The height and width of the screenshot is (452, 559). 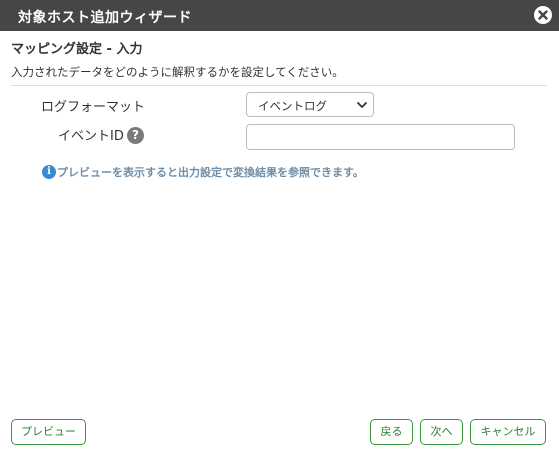 What do you see at coordinates (49, 172) in the screenshot?
I see `info-icon: i` at bounding box center [49, 172].